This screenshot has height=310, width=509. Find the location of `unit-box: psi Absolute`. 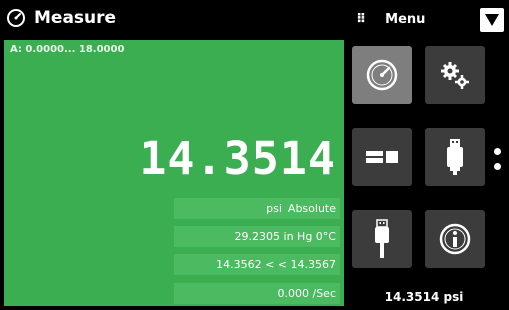

unit-box: psi Absolute is located at coordinates (257, 208).